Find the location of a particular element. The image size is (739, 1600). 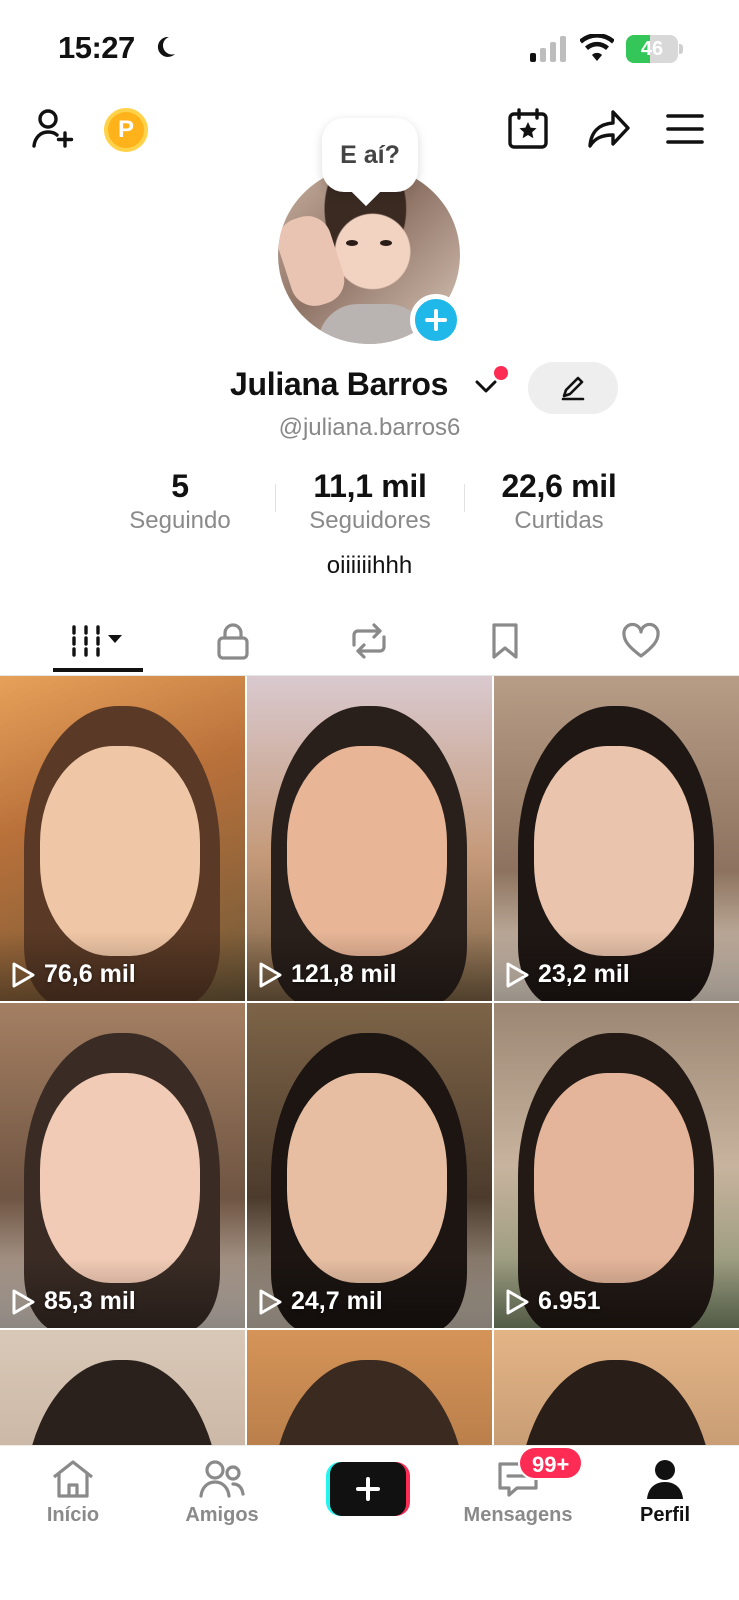

moon-icon is located at coordinates (166, 46).